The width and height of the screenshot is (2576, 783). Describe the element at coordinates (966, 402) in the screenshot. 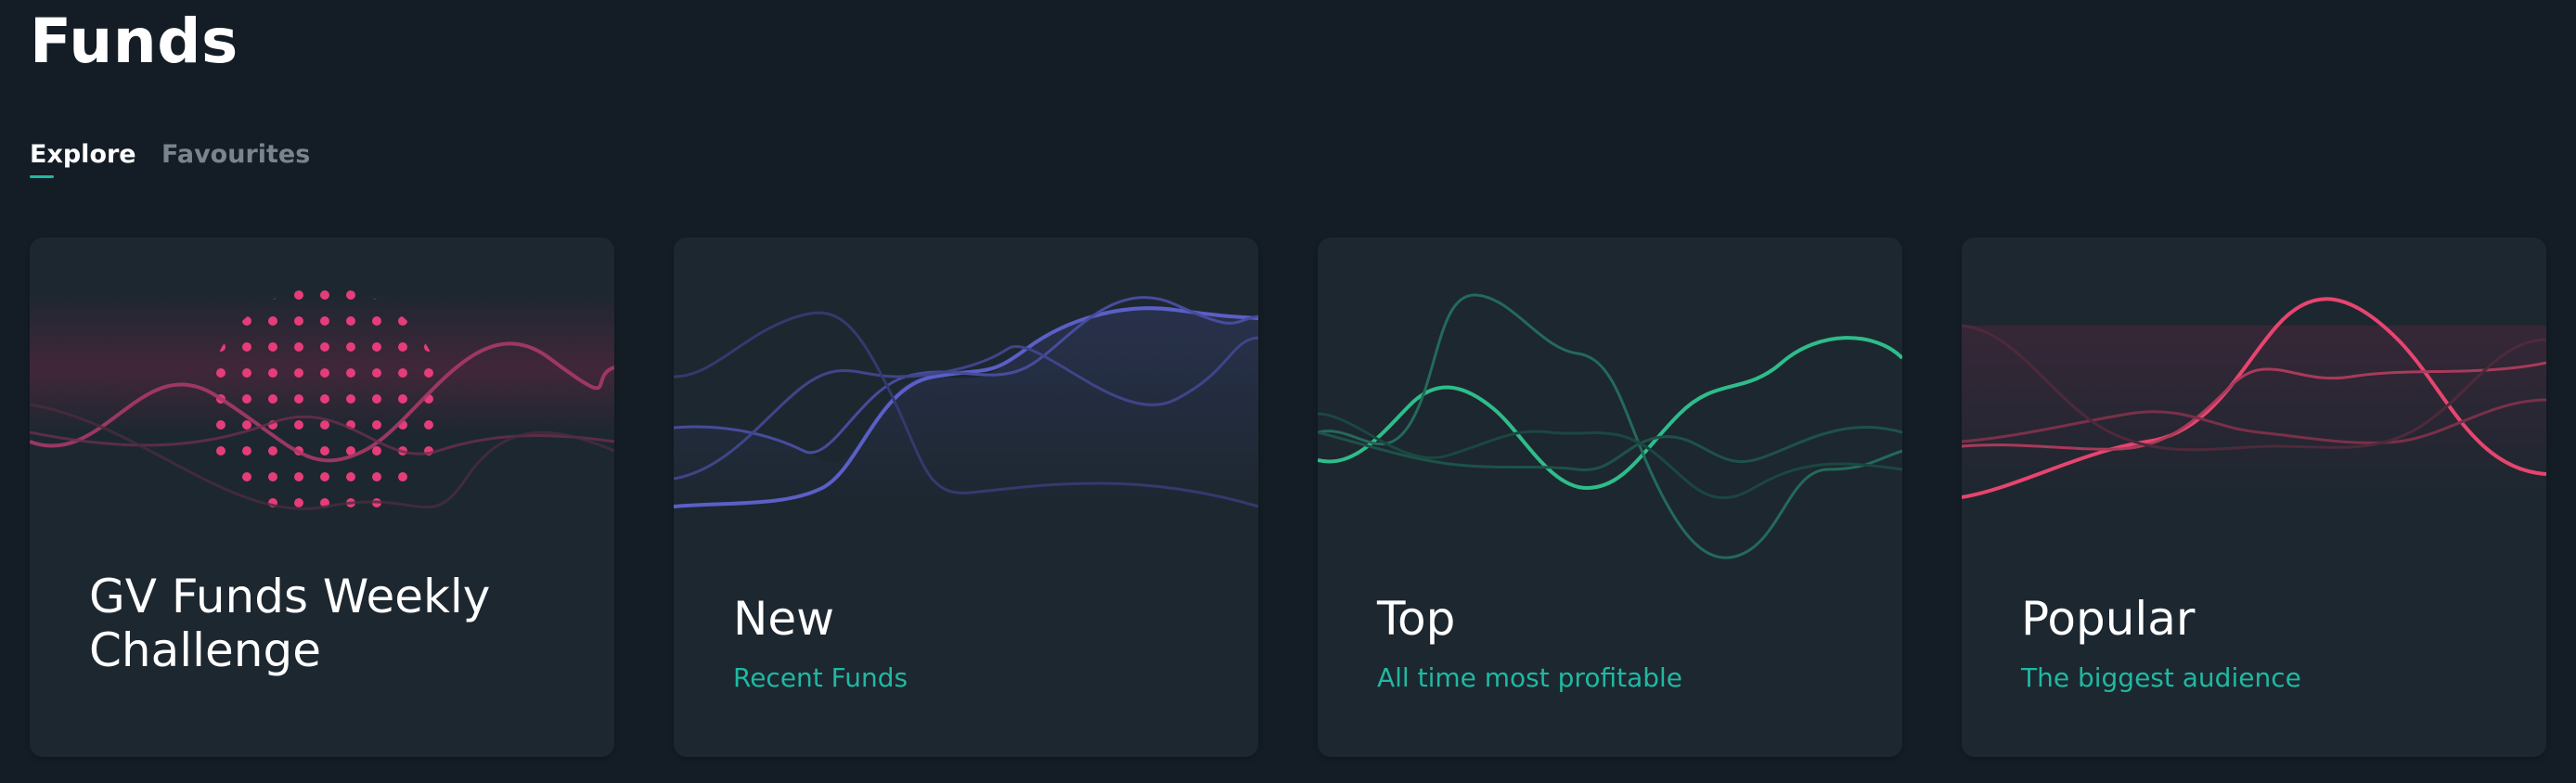

I see `card-art-new` at that location.